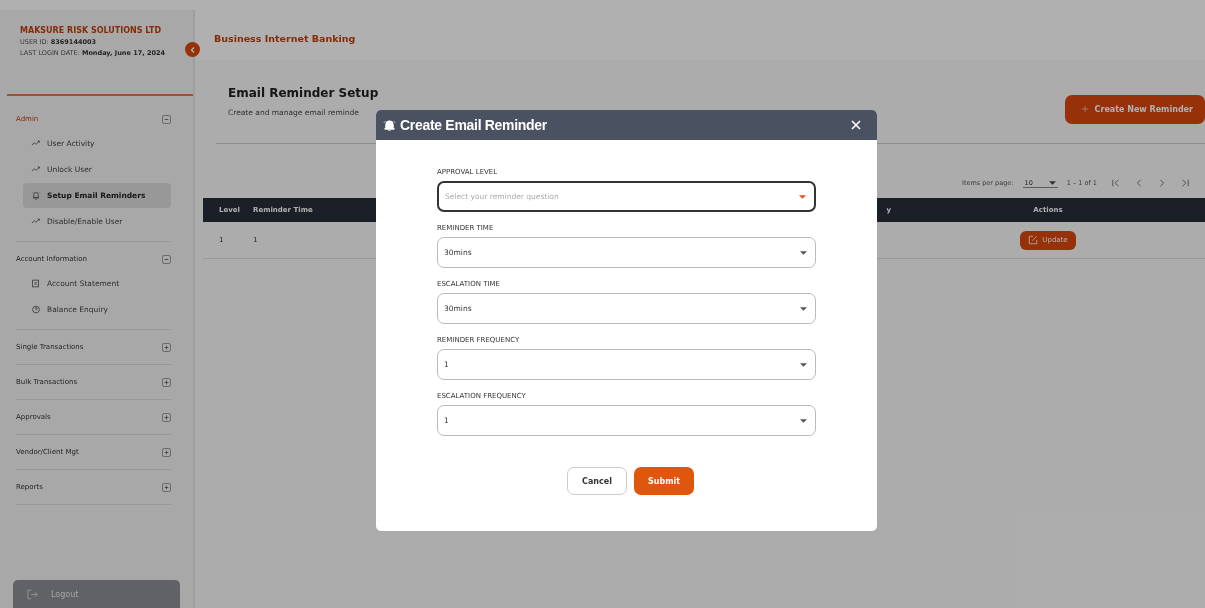 This screenshot has width=1205, height=608. Describe the element at coordinates (856, 125) in the screenshot. I see `close-icon` at that location.